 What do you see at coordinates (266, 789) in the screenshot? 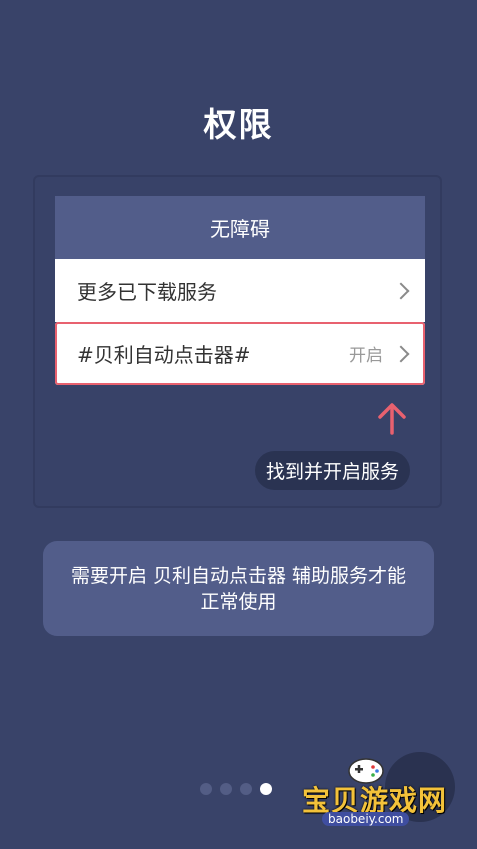
I see `page-dot-active` at bounding box center [266, 789].